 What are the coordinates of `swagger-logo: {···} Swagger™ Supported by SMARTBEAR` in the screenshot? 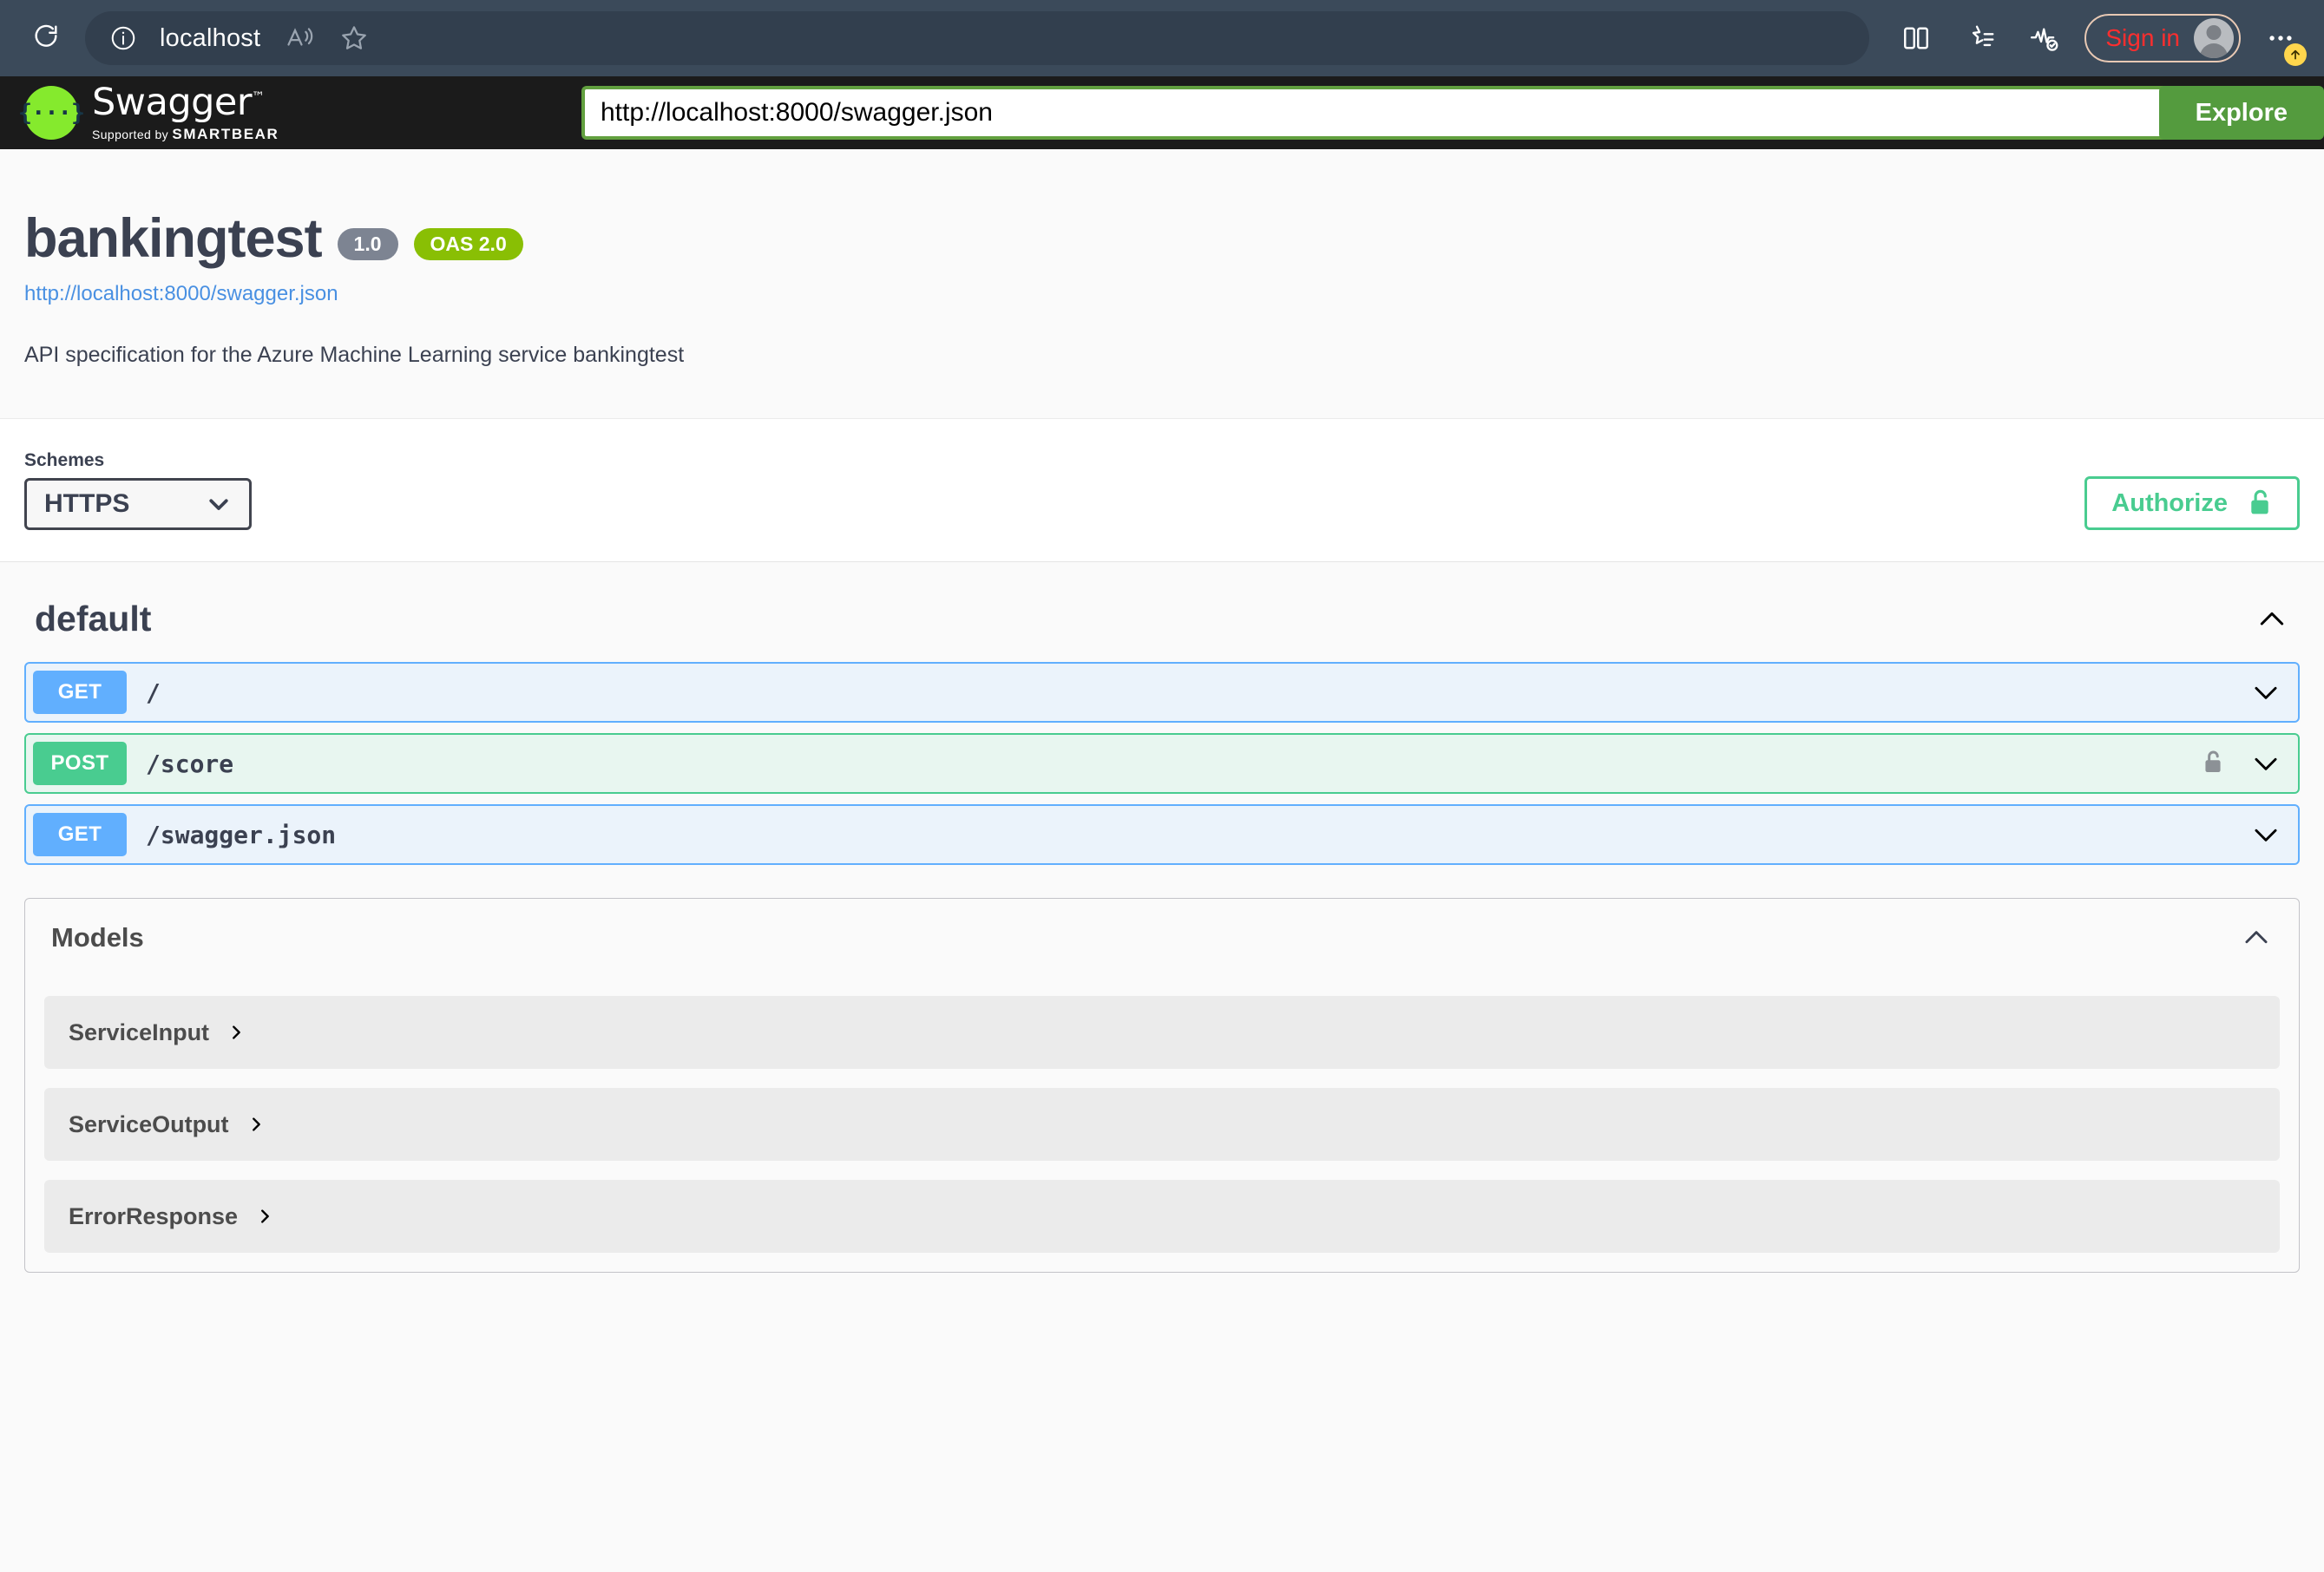 It's located at (148, 112).